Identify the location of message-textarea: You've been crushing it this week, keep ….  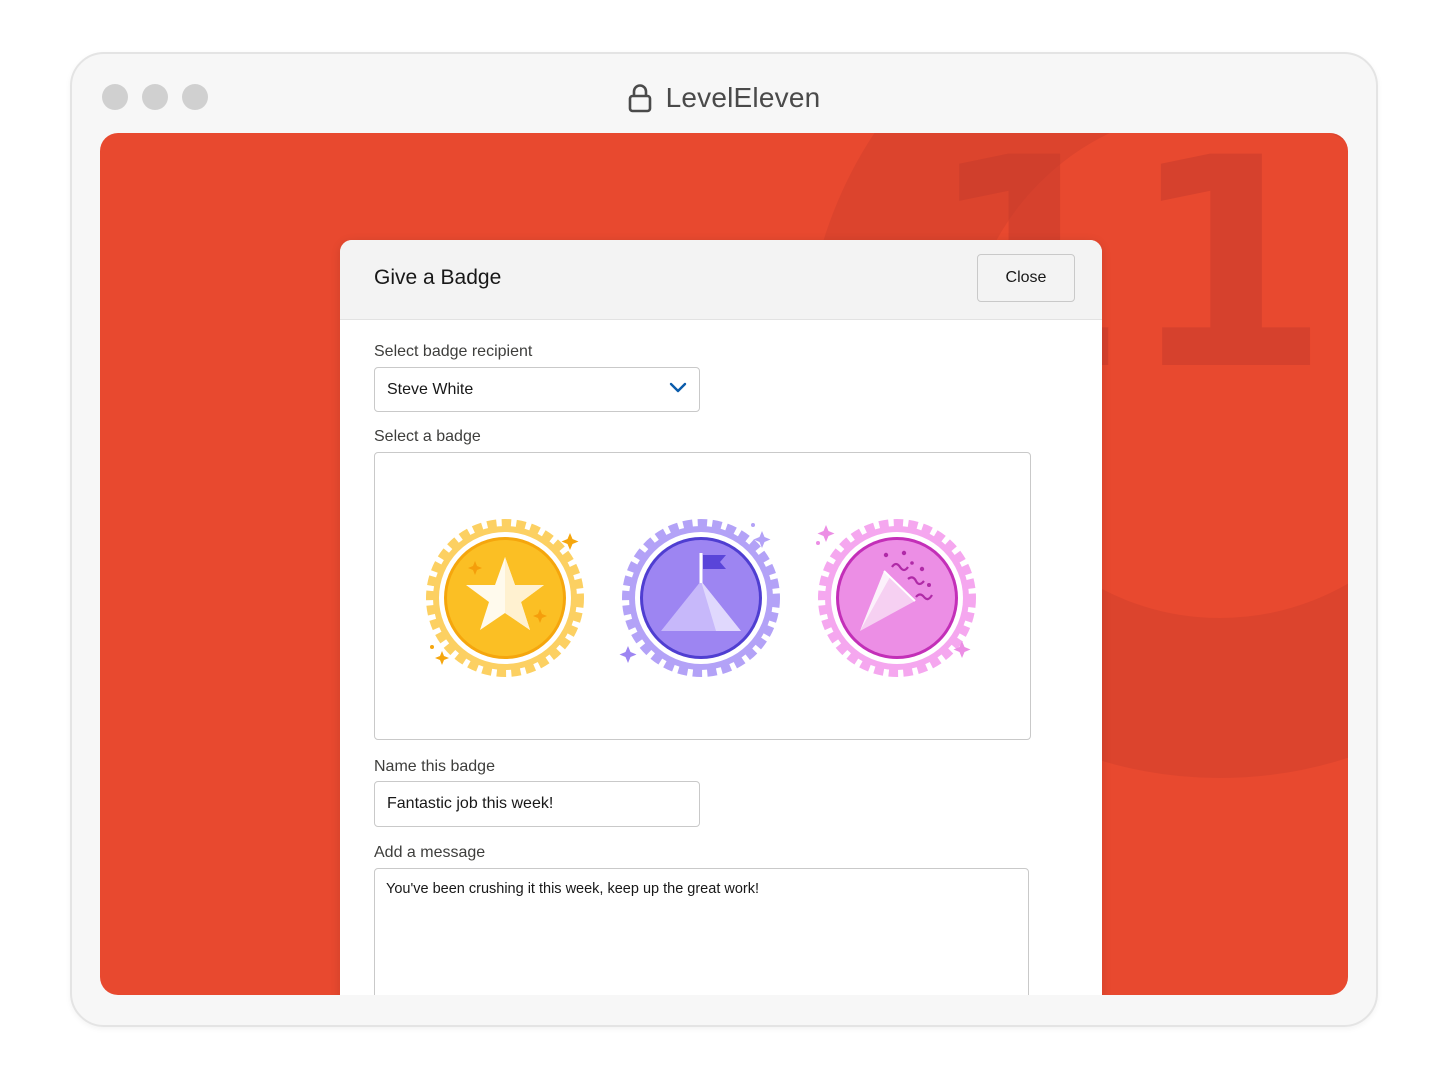
(701, 931).